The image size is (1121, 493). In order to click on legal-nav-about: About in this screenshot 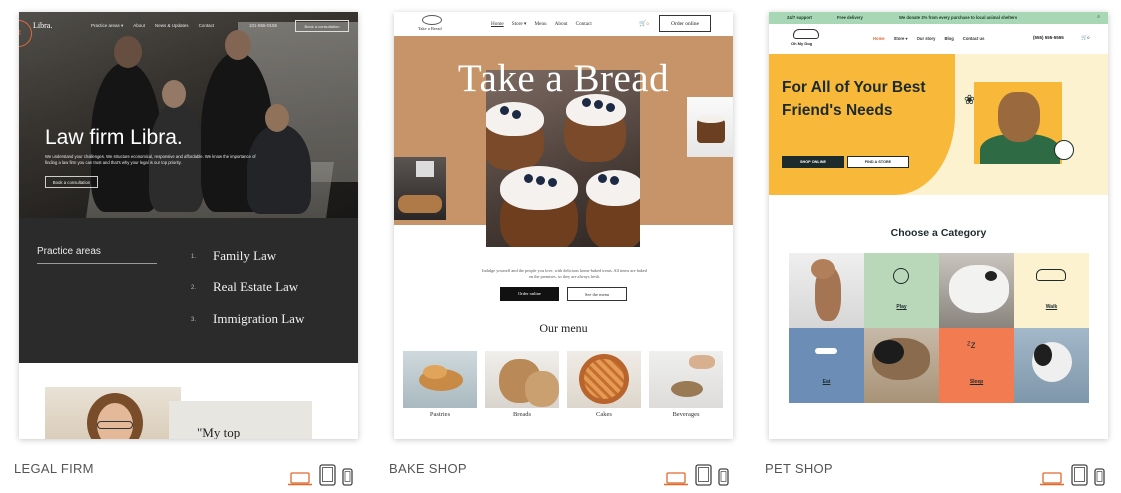, I will do `click(139, 25)`.